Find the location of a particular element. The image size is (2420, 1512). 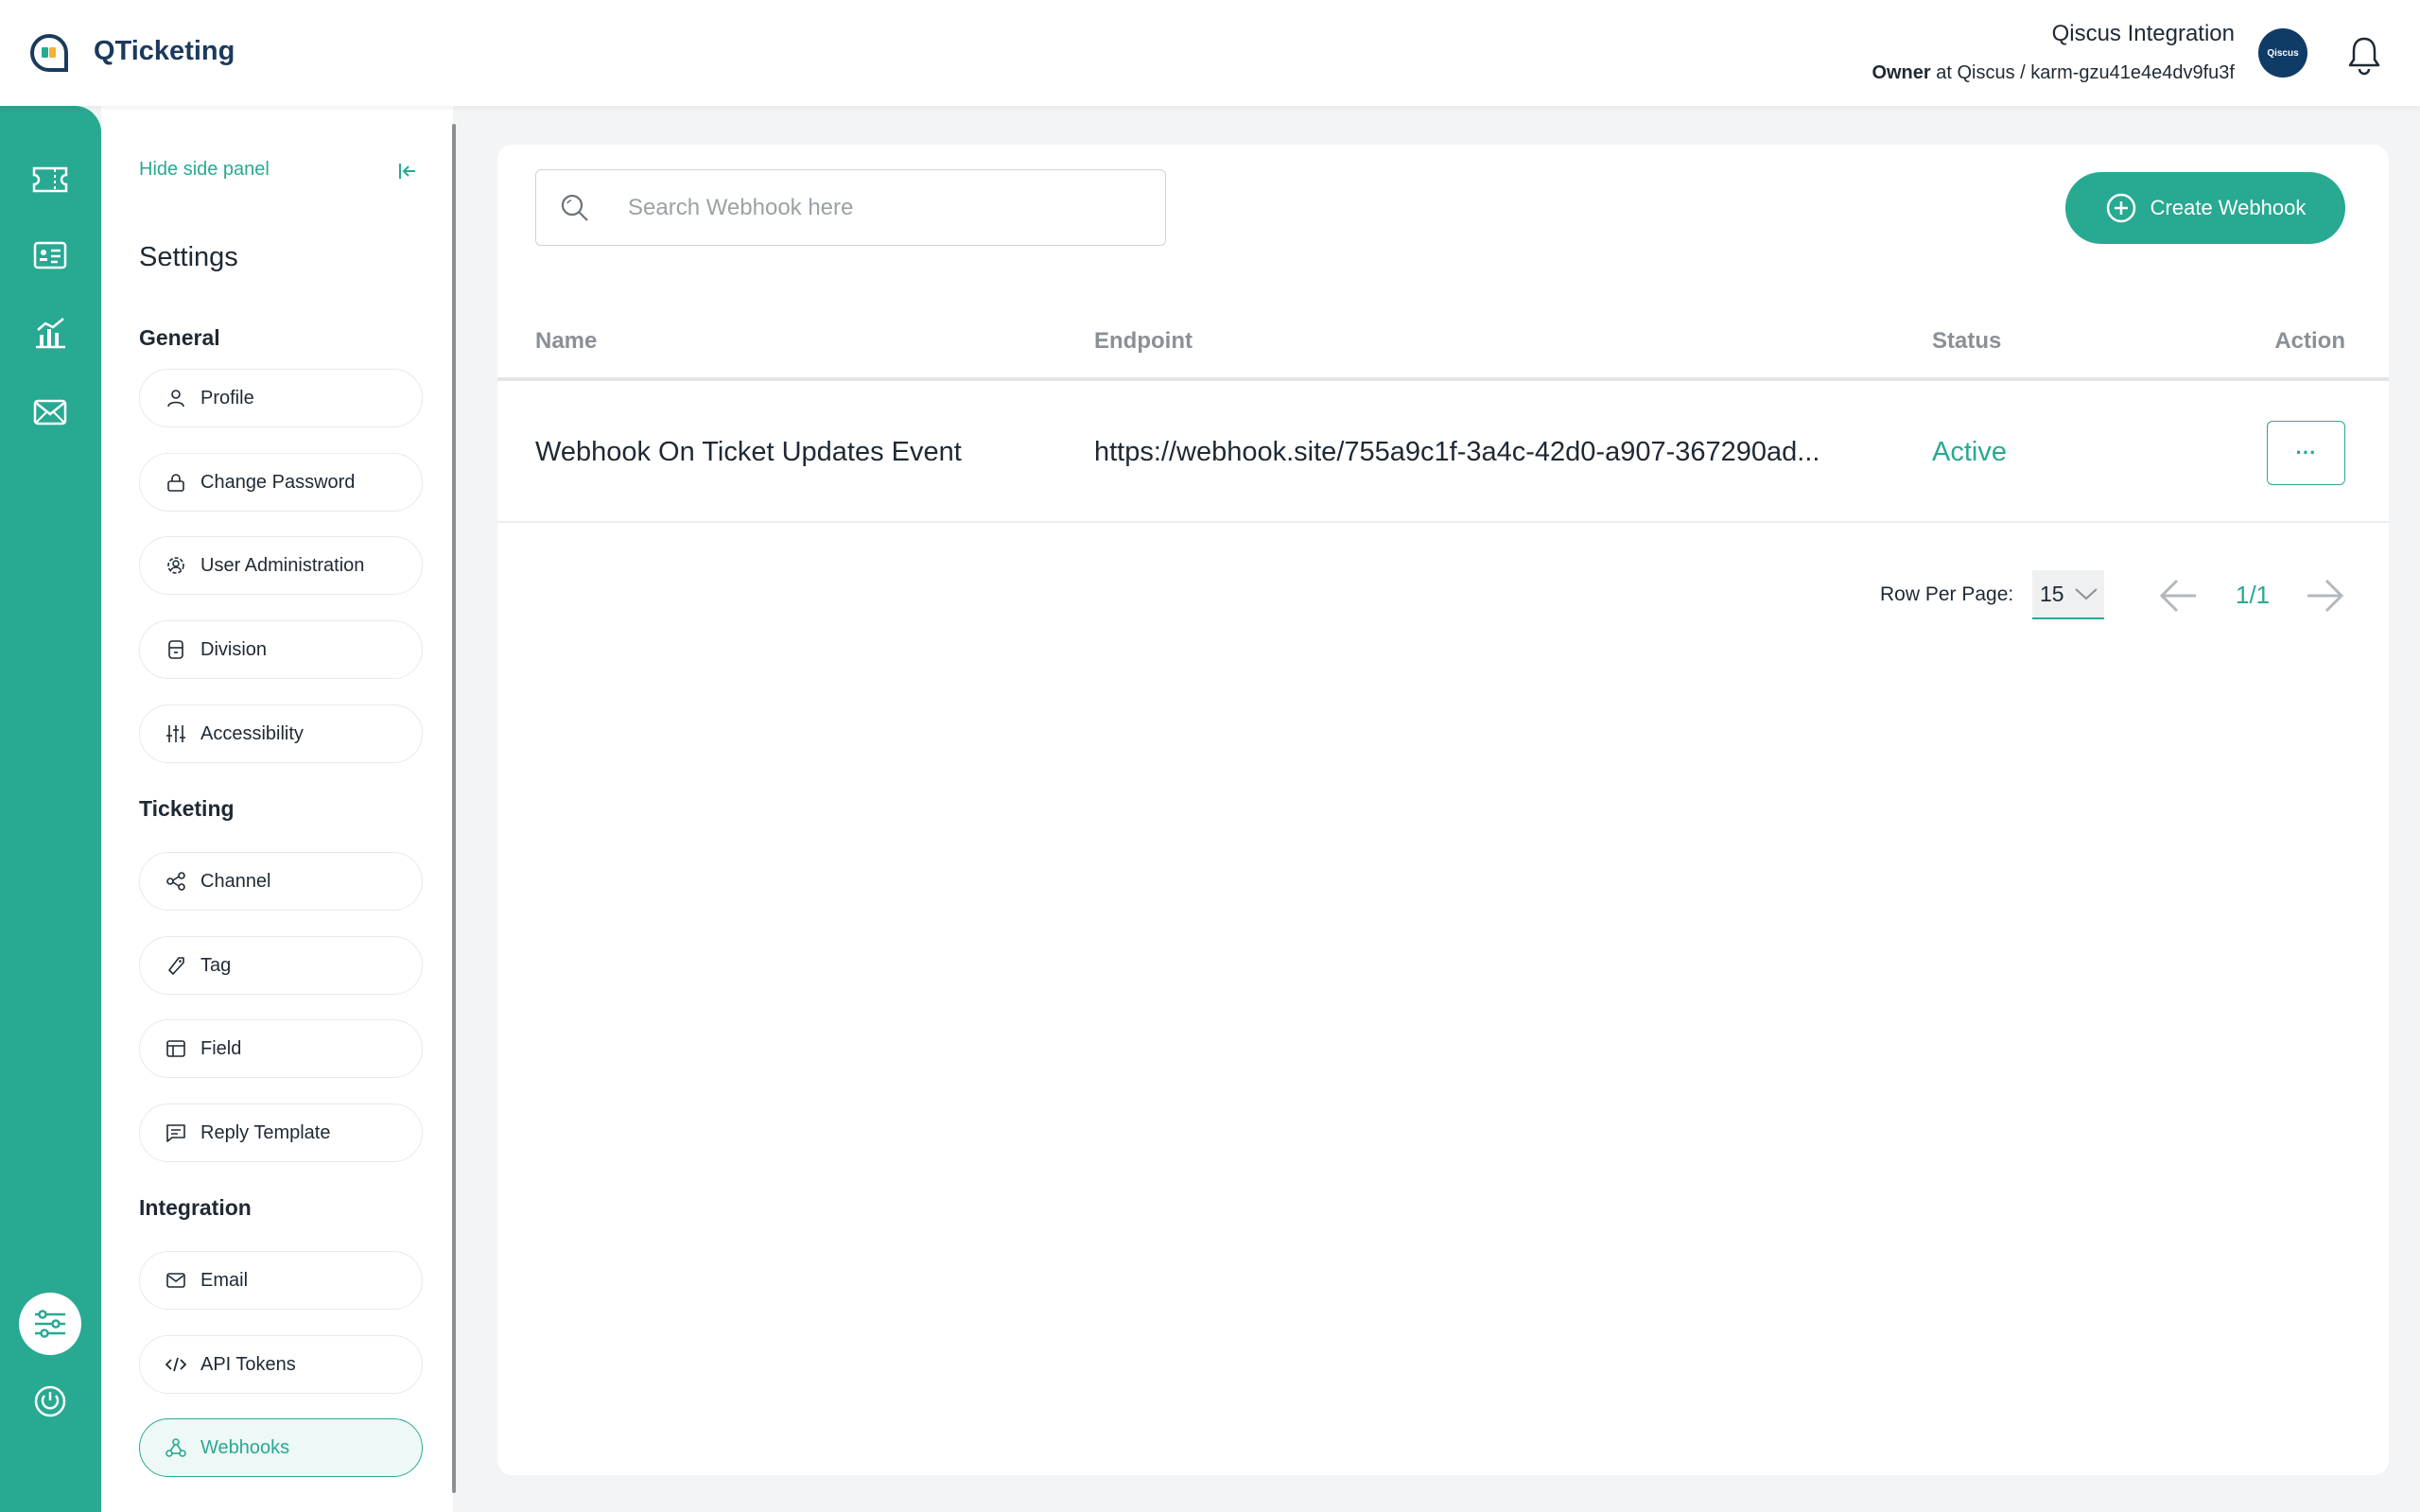

nav-item-accessibility: Accessibility is located at coordinates (281, 733).